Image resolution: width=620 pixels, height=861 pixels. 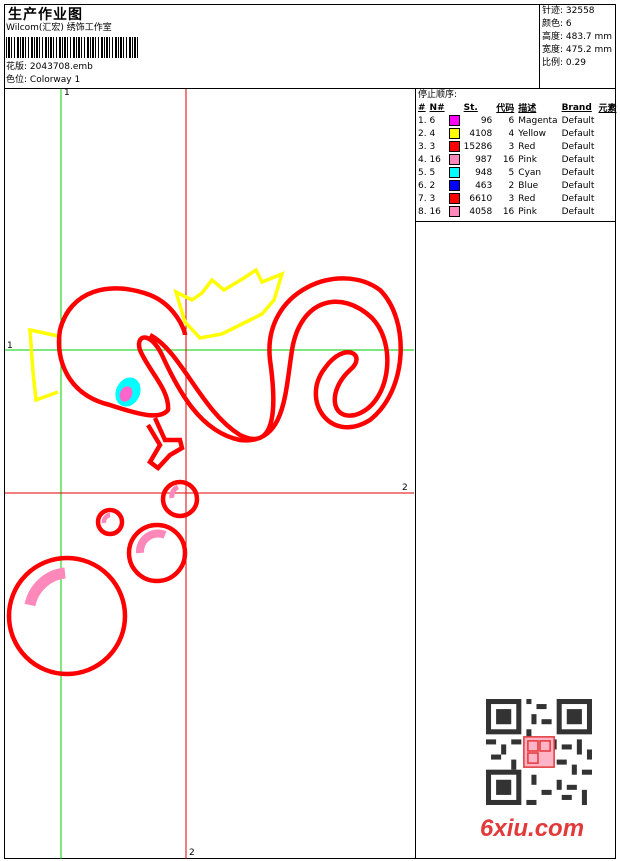 I want to click on bubble-tiny, so click(x=110, y=522).